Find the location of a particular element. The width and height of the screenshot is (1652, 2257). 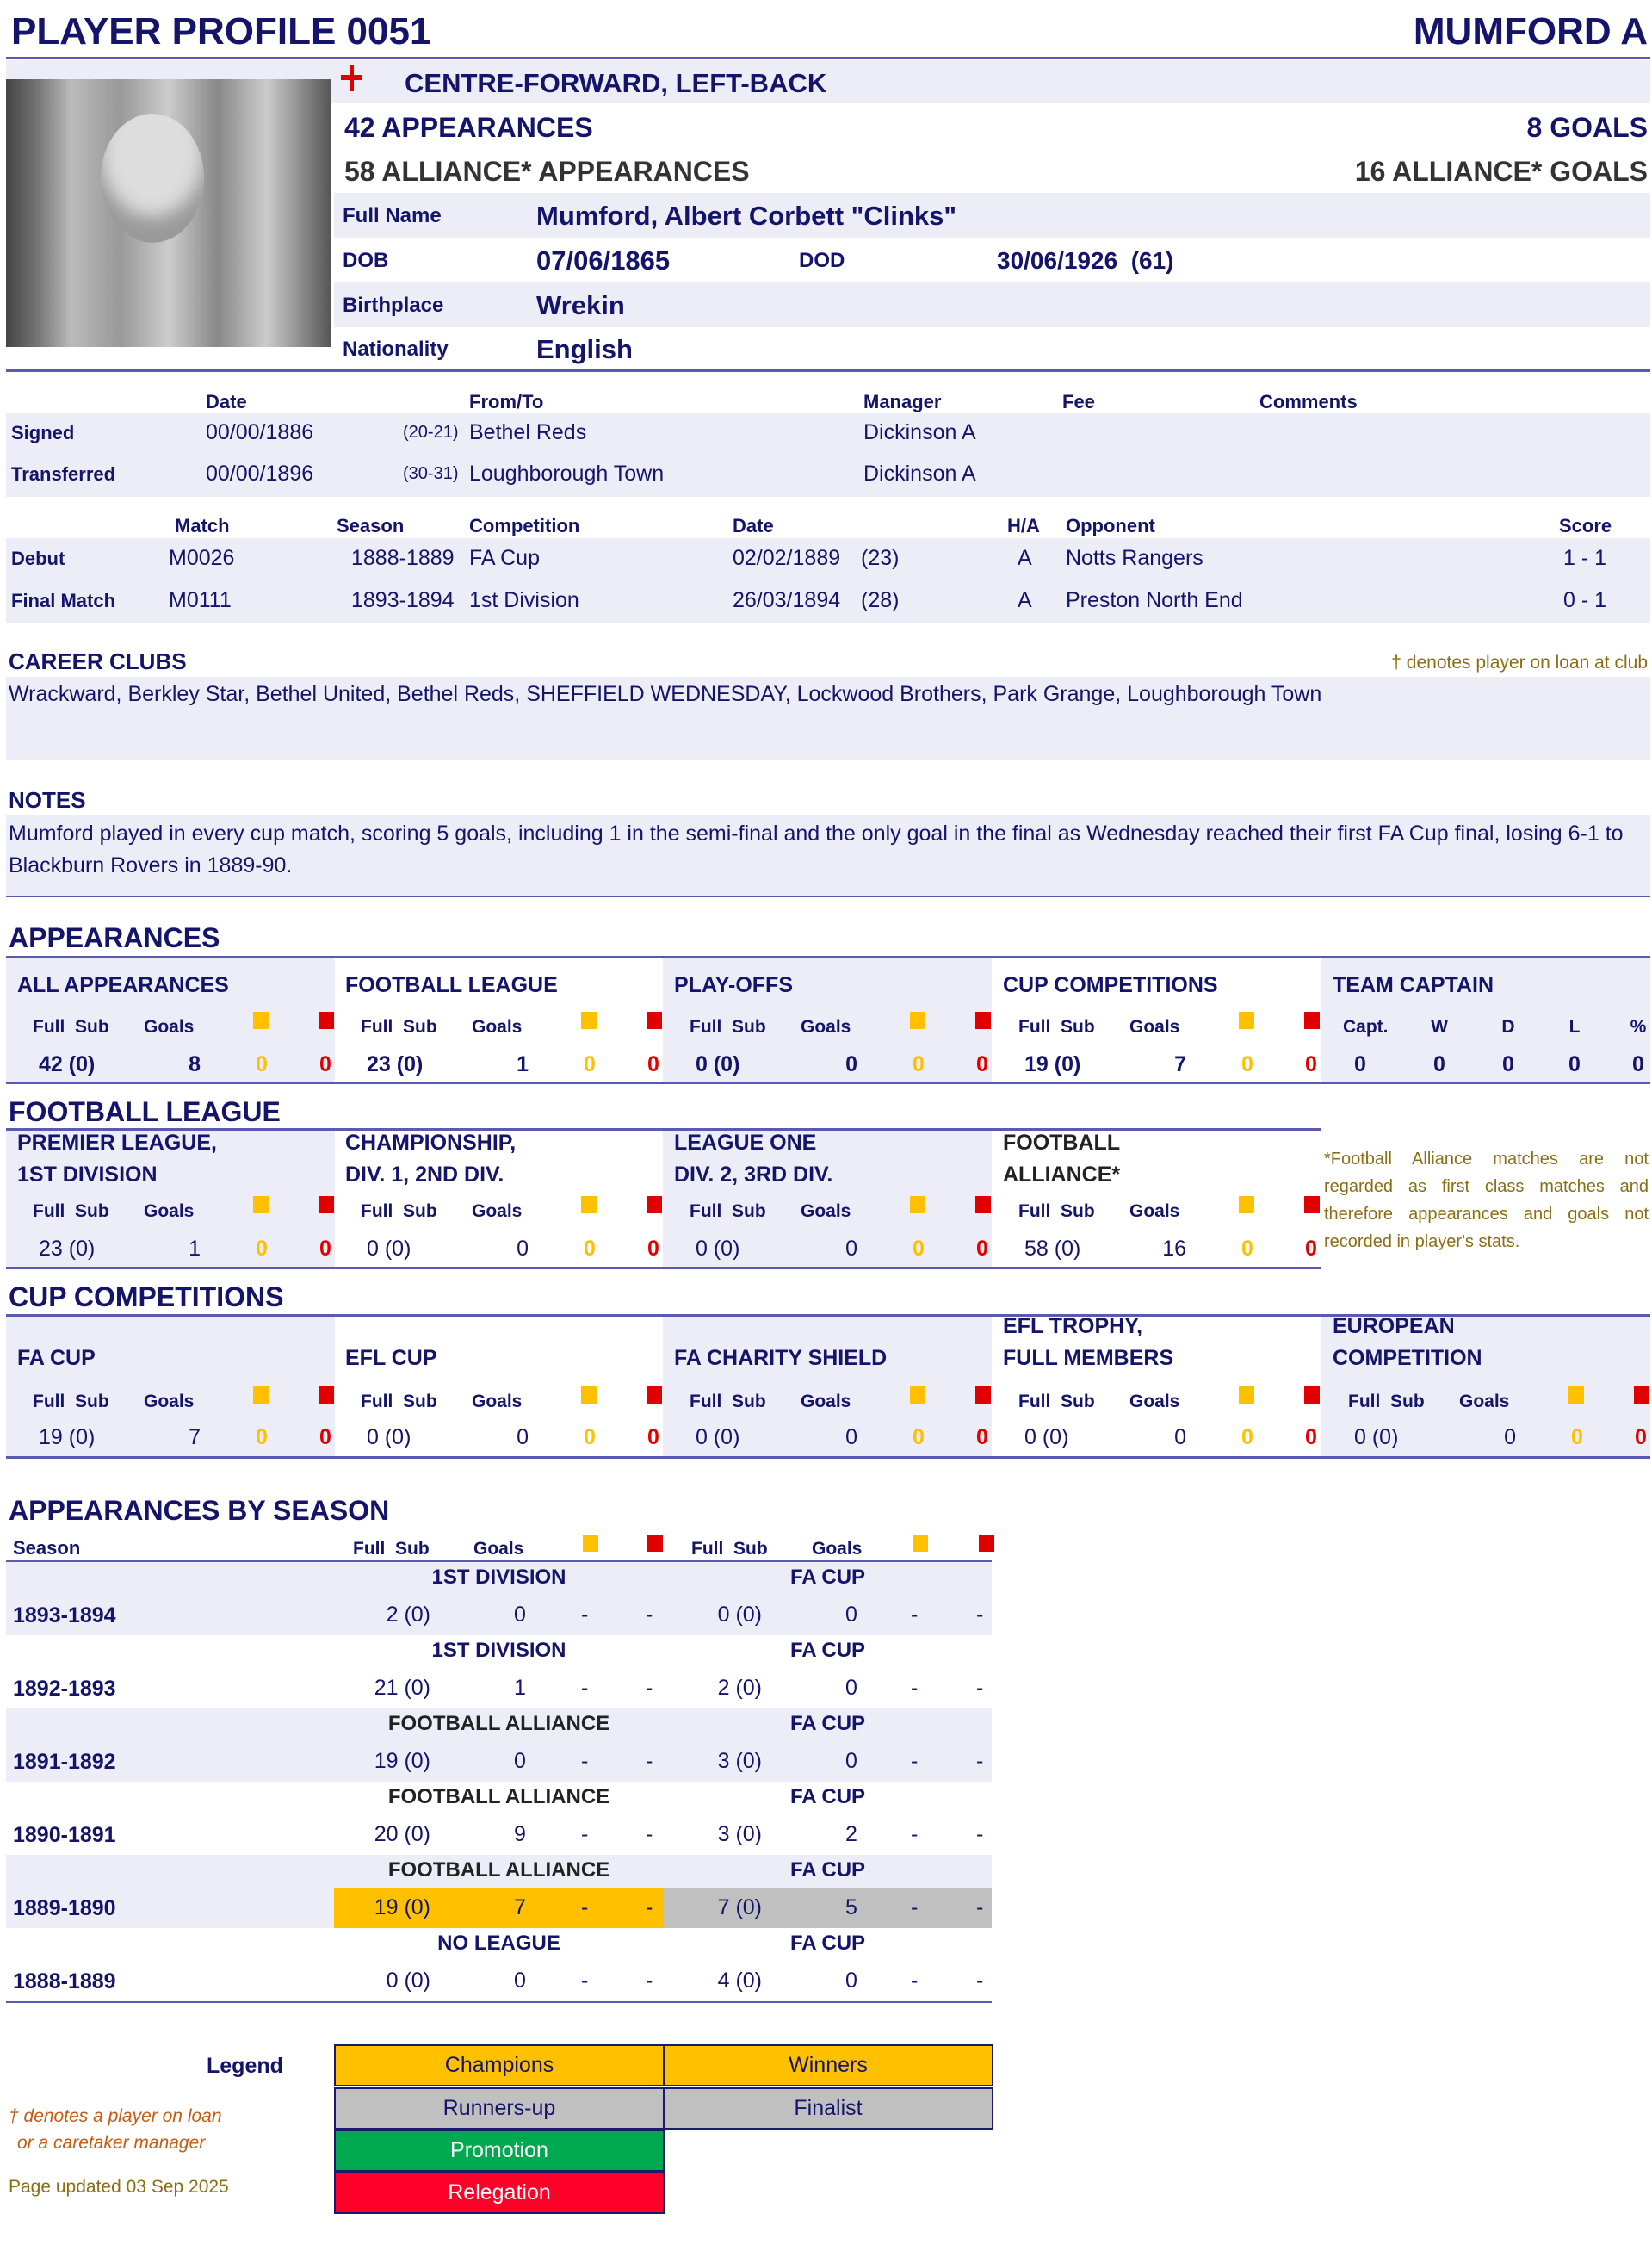

panel-title: EFL CUP is located at coordinates (391, 1358).